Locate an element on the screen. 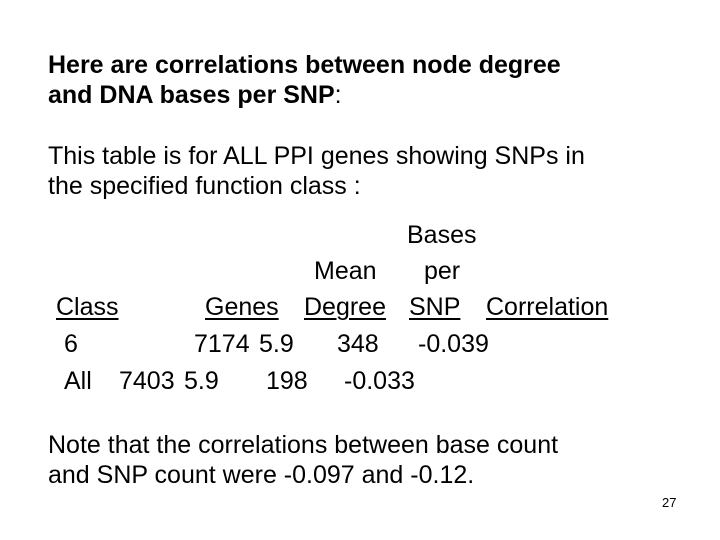 This screenshot has width=720, height=540. cell-correlation: -0.033 is located at coordinates (379, 381).